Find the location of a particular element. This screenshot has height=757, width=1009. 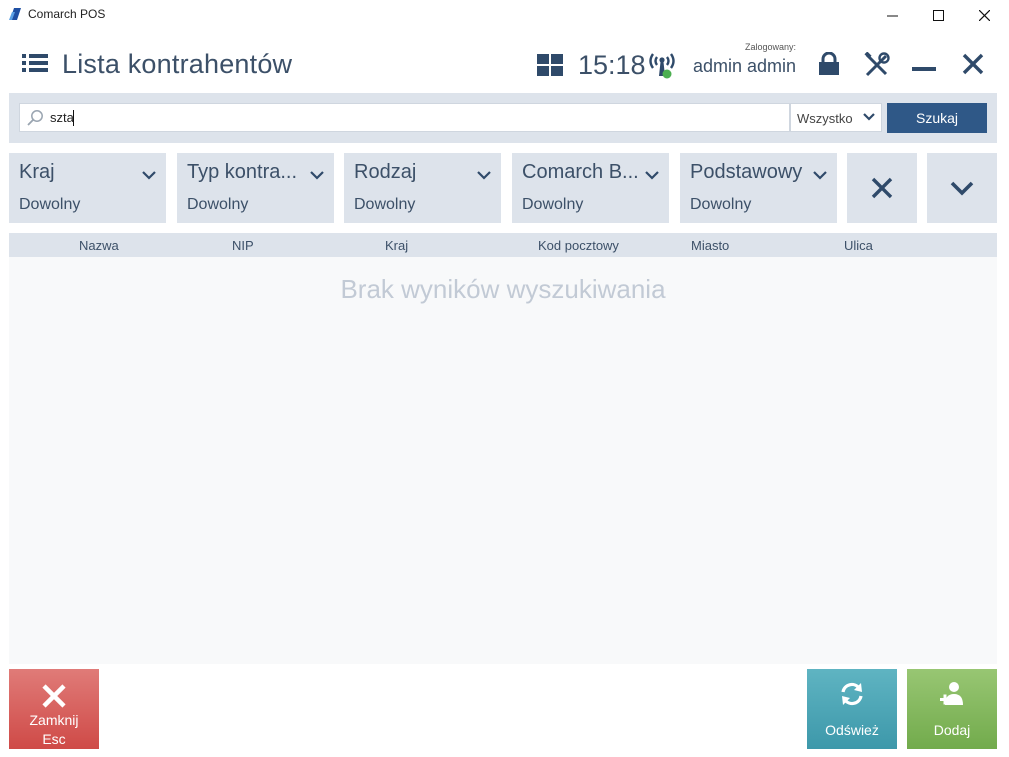

maximize-icon is located at coordinates (938, 15).